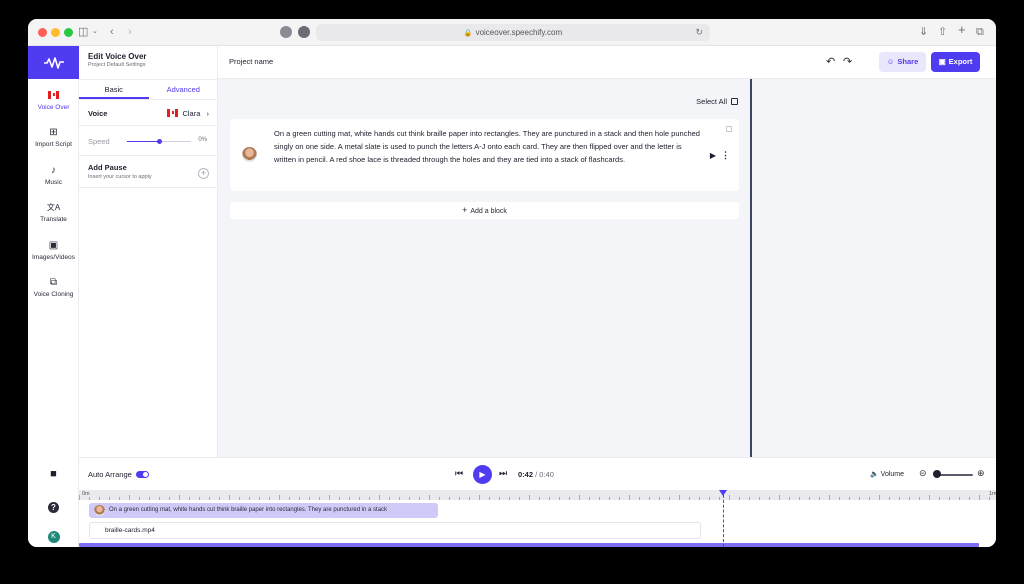 Image resolution: width=1024 pixels, height=584 pixels. What do you see at coordinates (890, 61) in the screenshot?
I see `add-user-icon: ☺` at bounding box center [890, 61].